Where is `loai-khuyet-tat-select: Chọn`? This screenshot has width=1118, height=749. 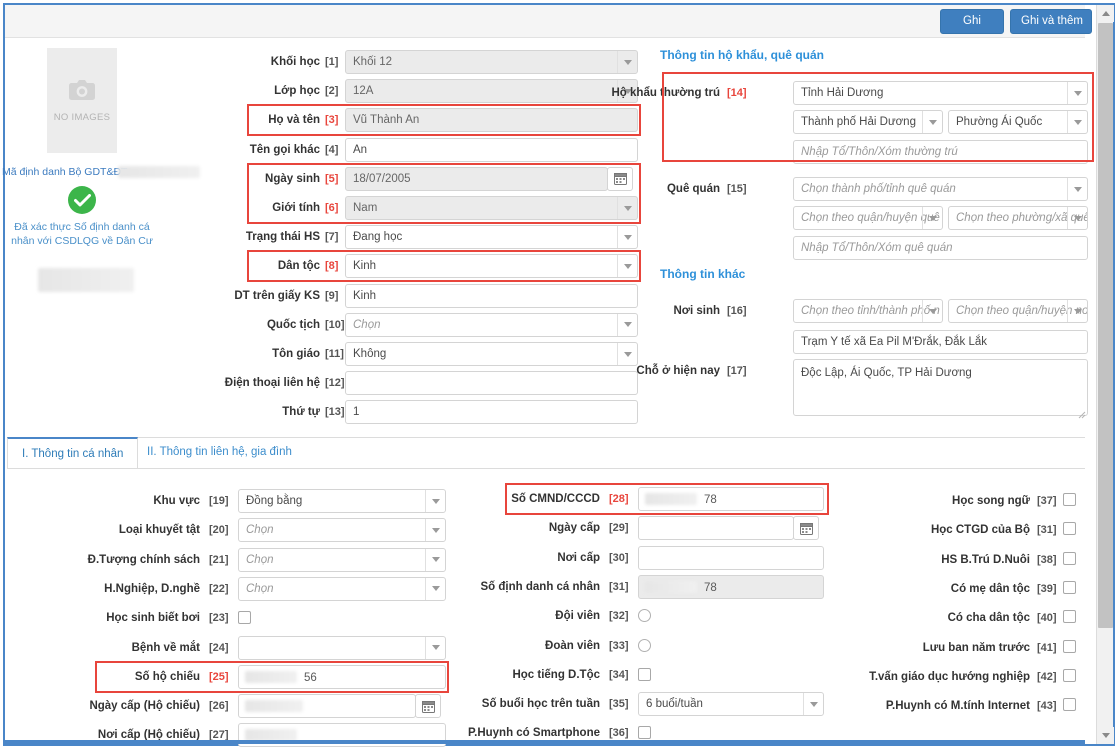
loai-khuyet-tat-select: Chọn is located at coordinates (342, 530).